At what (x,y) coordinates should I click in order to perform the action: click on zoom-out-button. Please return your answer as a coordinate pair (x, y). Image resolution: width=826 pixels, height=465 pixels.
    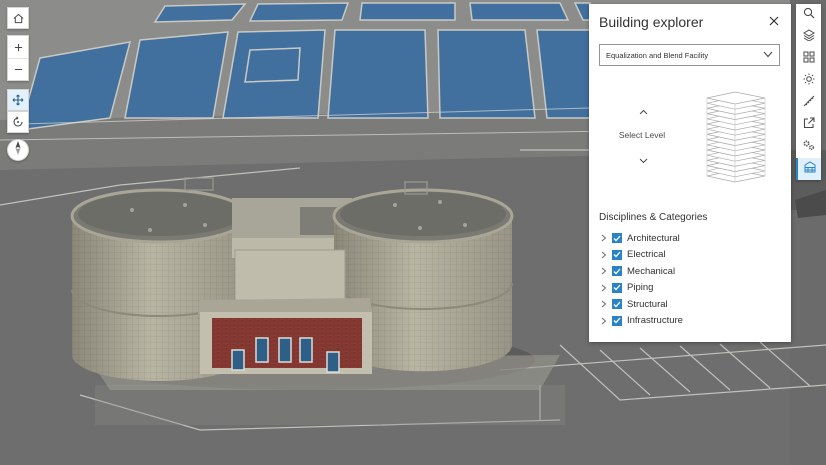
    Looking at the image, I should click on (18, 69).